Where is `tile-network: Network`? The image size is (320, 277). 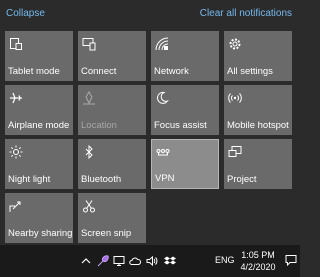 tile-network: Network is located at coordinates (185, 56).